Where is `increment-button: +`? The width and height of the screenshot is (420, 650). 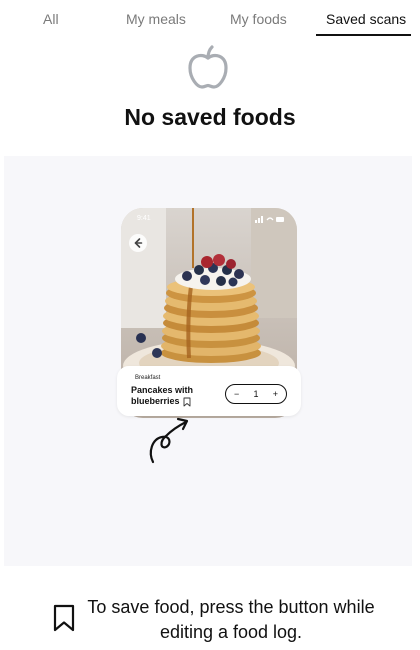
increment-button: + is located at coordinates (275, 394).